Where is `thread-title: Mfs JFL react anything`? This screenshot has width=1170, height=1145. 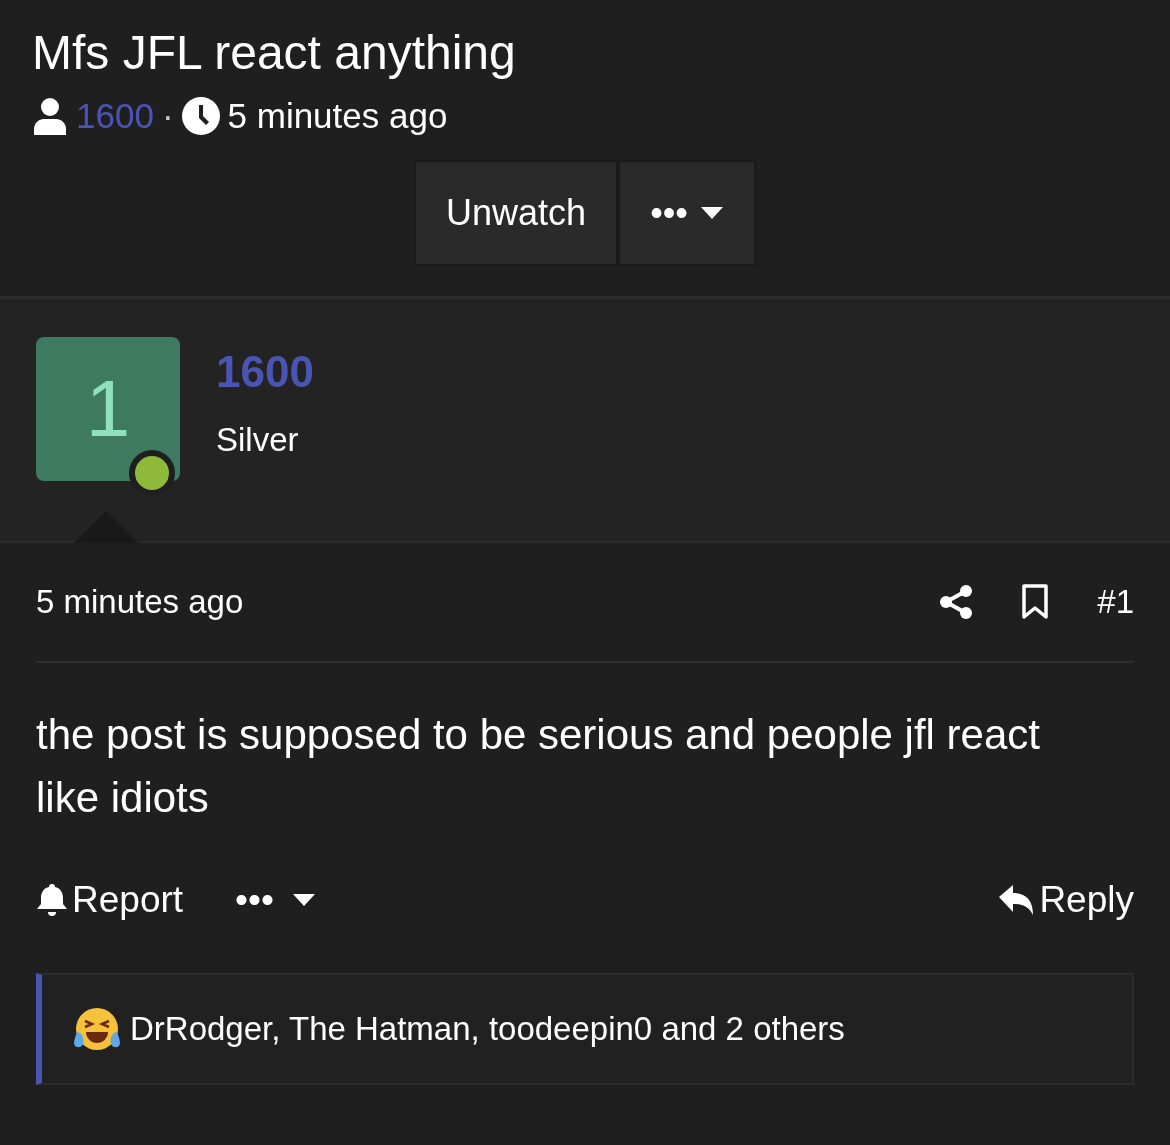 thread-title: Mfs JFL react anything is located at coordinates (274, 53).